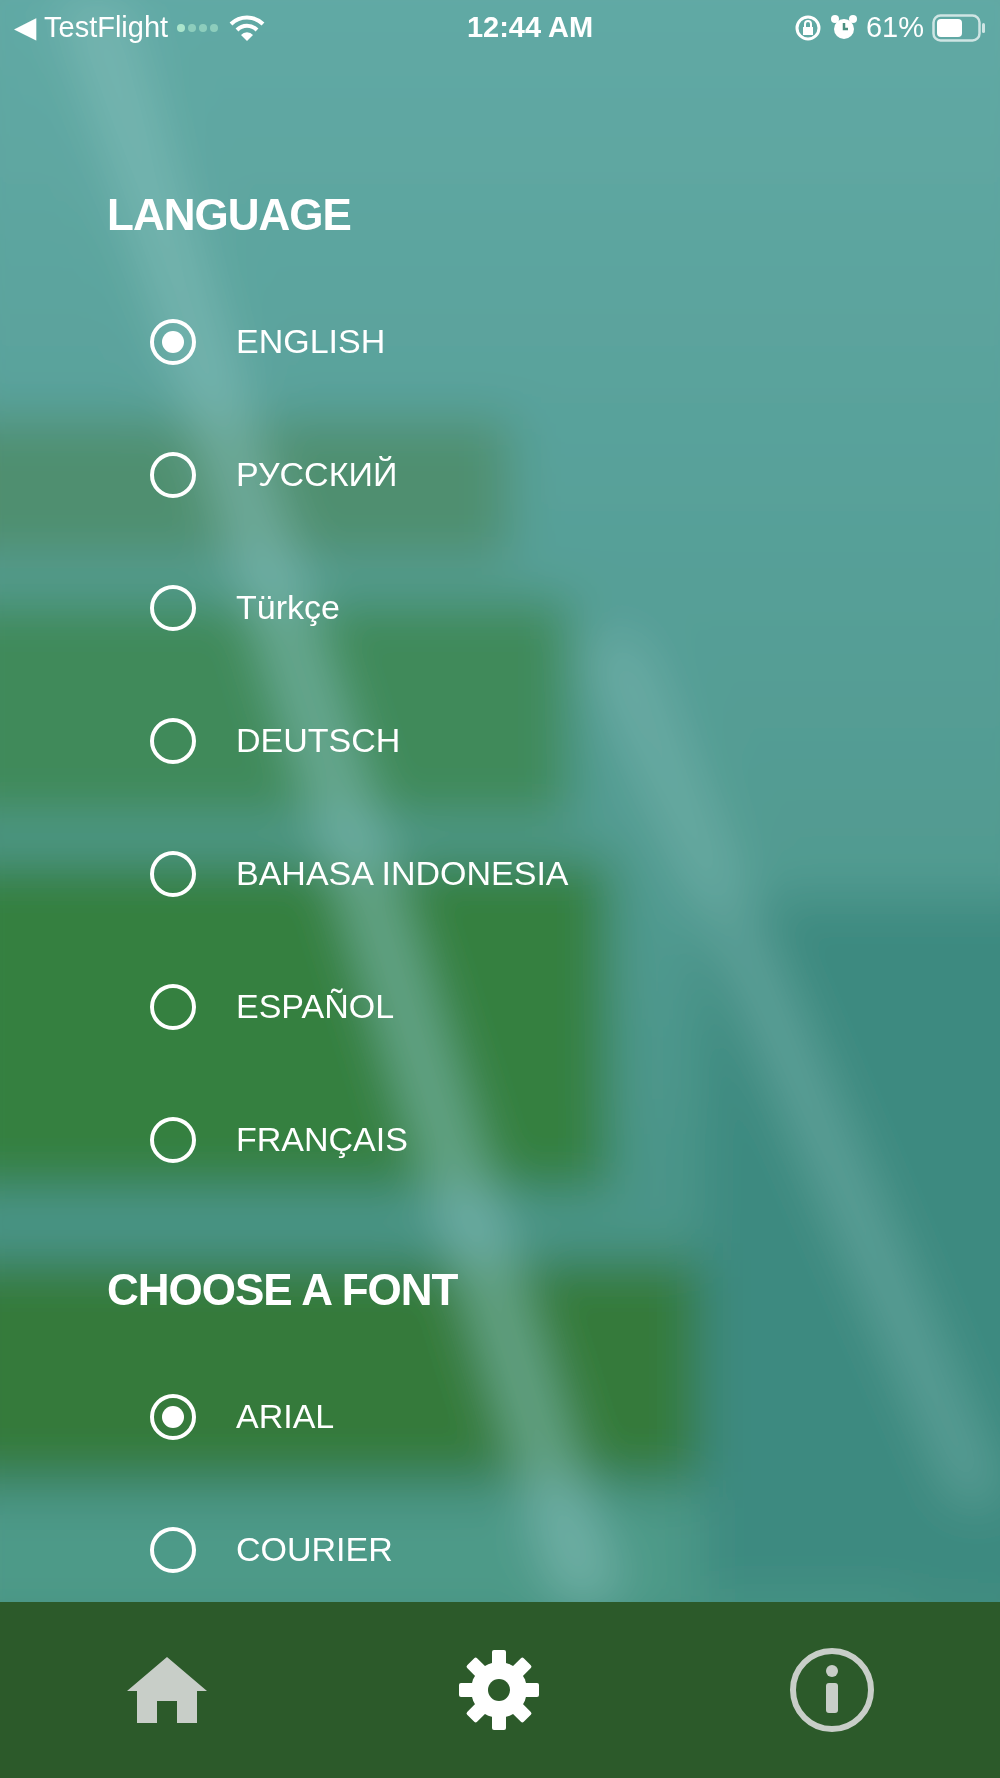 The width and height of the screenshot is (1000, 1778). What do you see at coordinates (317, 474) in the screenshot?
I see `option-label: РУССКИЙ` at bounding box center [317, 474].